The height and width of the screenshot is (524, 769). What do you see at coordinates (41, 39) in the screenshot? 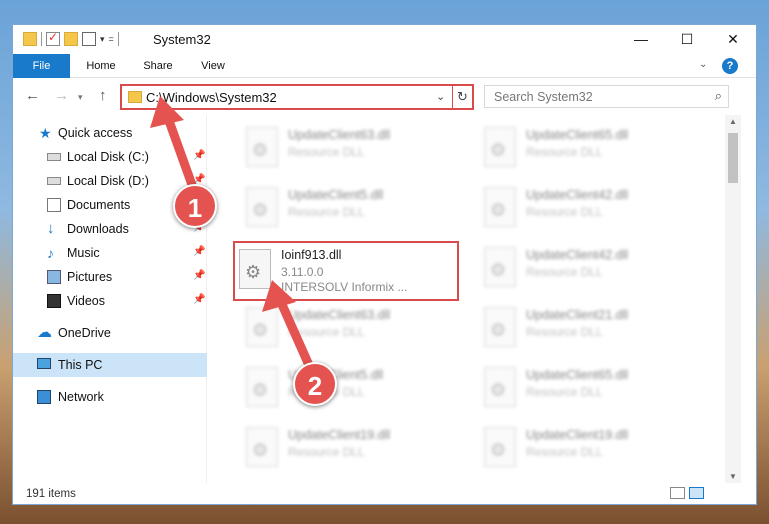
I see `toolbar-divider` at bounding box center [41, 39].